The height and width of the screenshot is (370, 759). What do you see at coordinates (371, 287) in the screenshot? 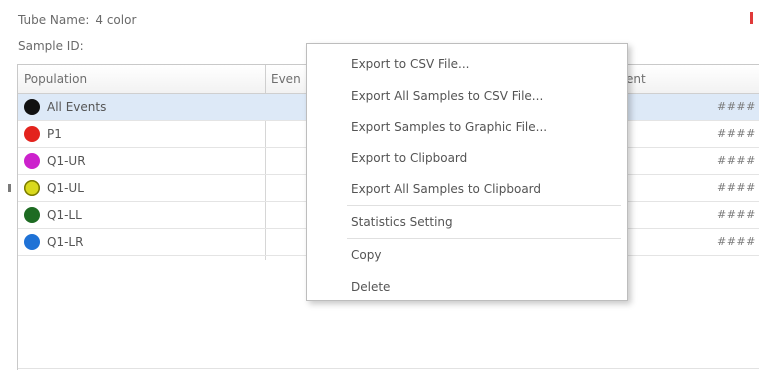
I see `menu-item-label: Delete` at bounding box center [371, 287].